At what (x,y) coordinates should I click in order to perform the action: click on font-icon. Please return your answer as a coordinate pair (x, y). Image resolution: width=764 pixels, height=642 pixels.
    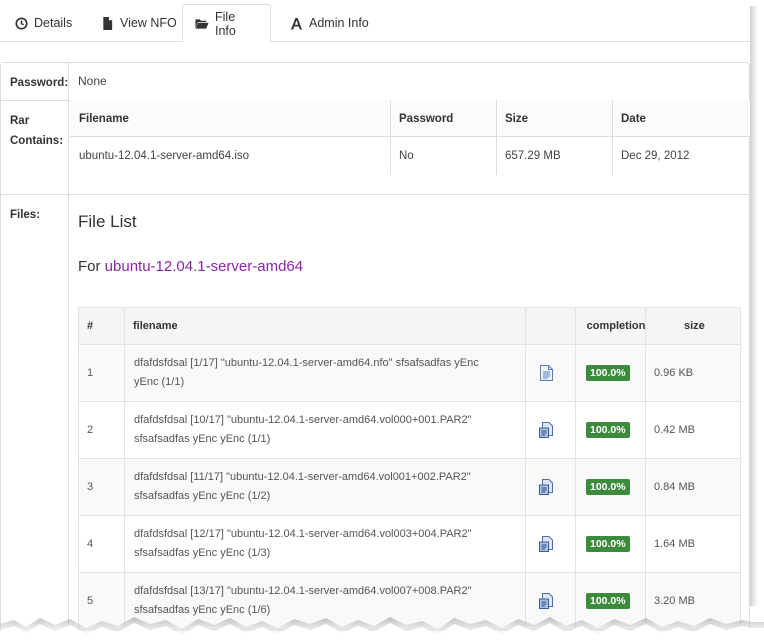
    Looking at the image, I should click on (296, 23).